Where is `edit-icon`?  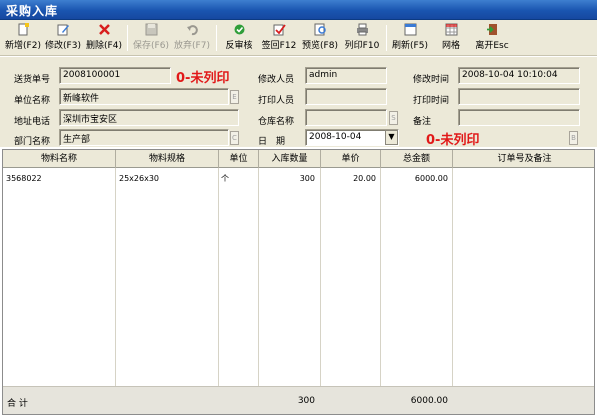 edit-icon is located at coordinates (63, 30).